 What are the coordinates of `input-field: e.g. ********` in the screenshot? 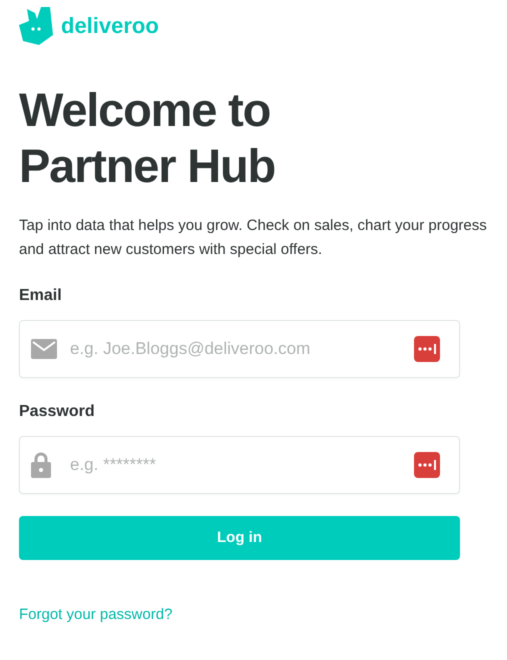 It's located at (239, 465).